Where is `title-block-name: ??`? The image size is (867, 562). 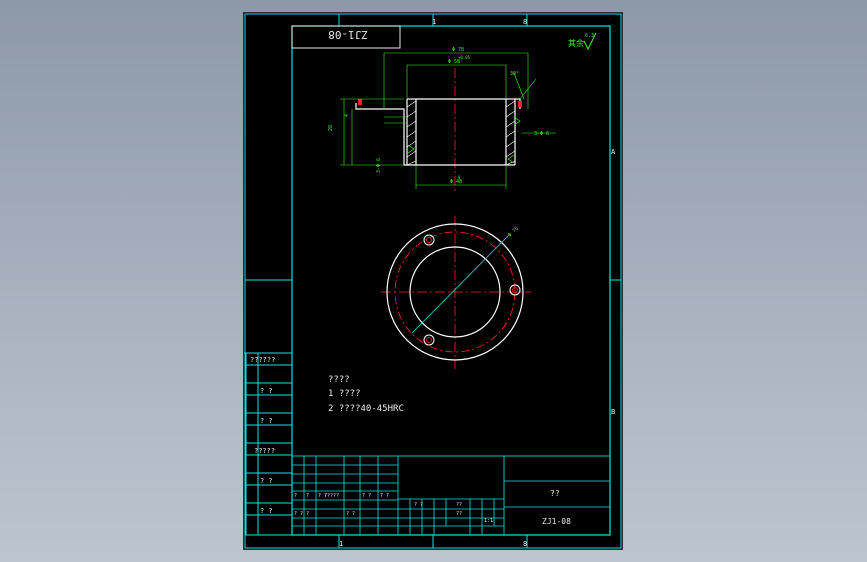
title-block-name: ?? is located at coordinates (555, 493).